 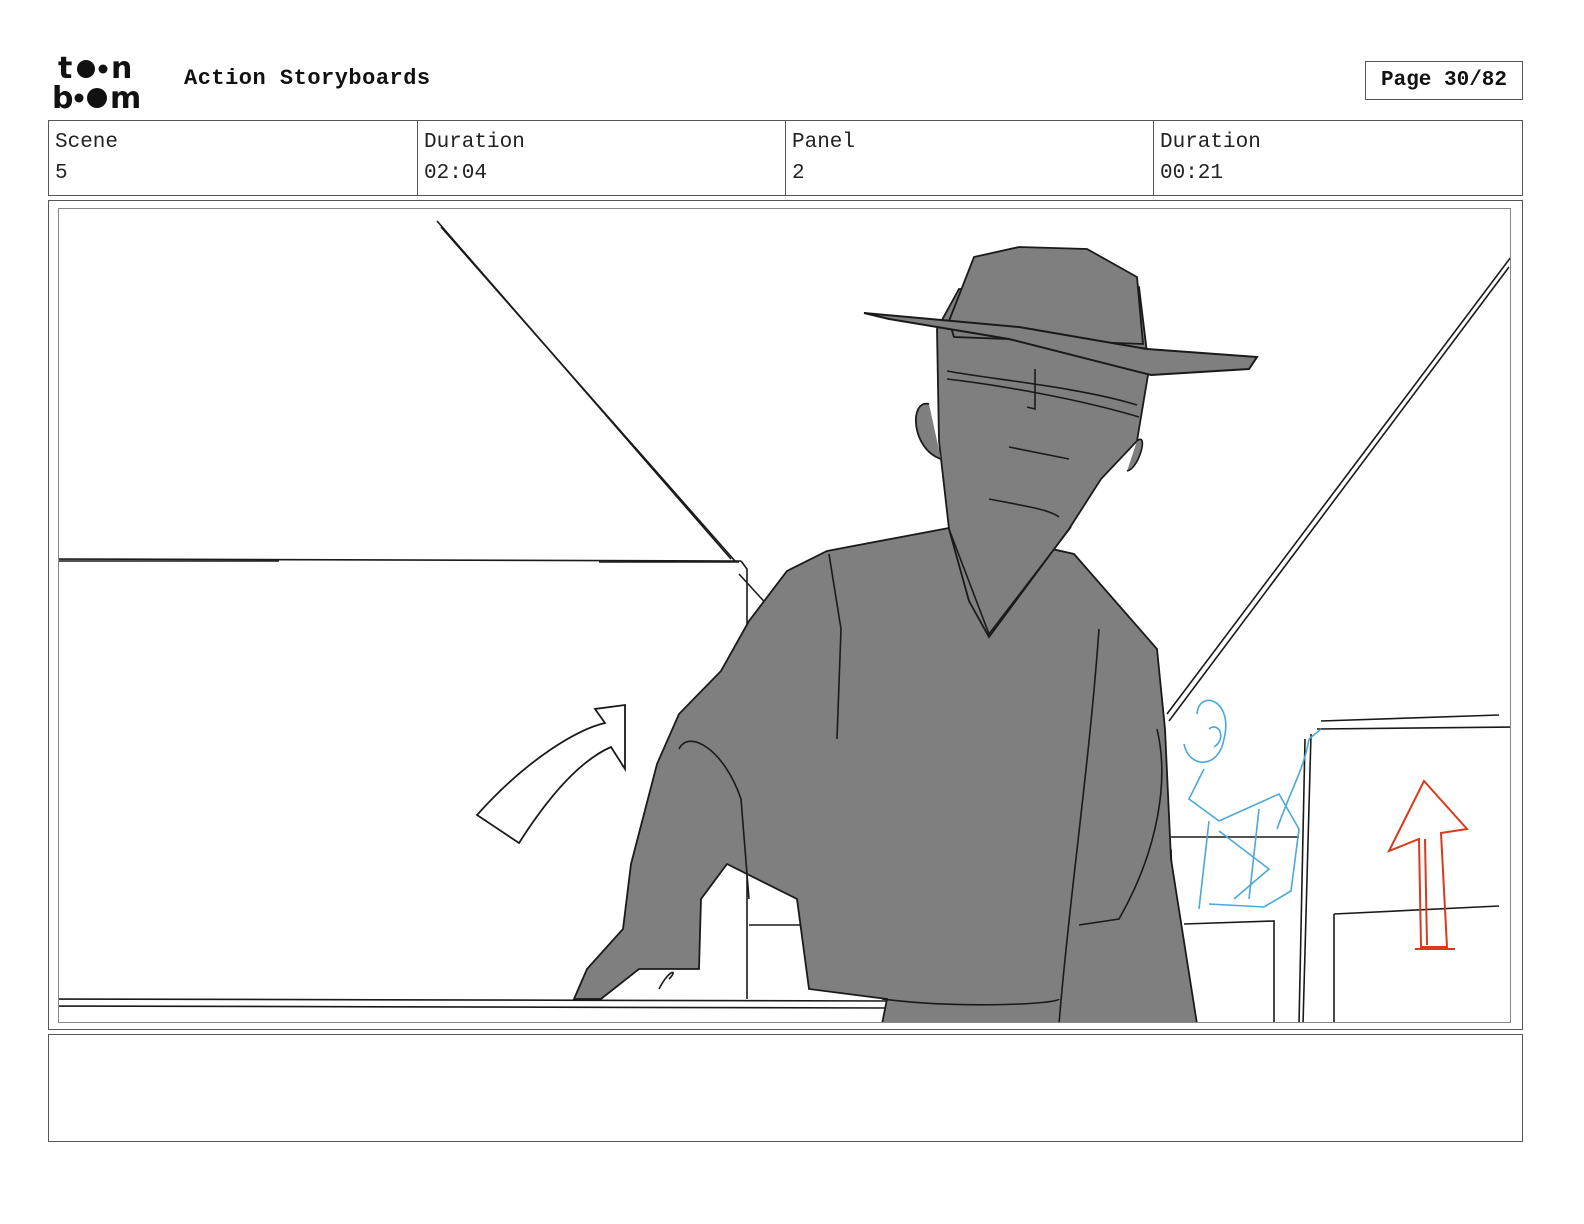 I want to click on scene-label: Scene, so click(x=87, y=142).